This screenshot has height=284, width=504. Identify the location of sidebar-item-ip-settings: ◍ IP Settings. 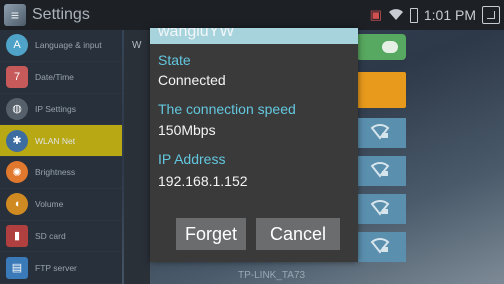
(61, 109).